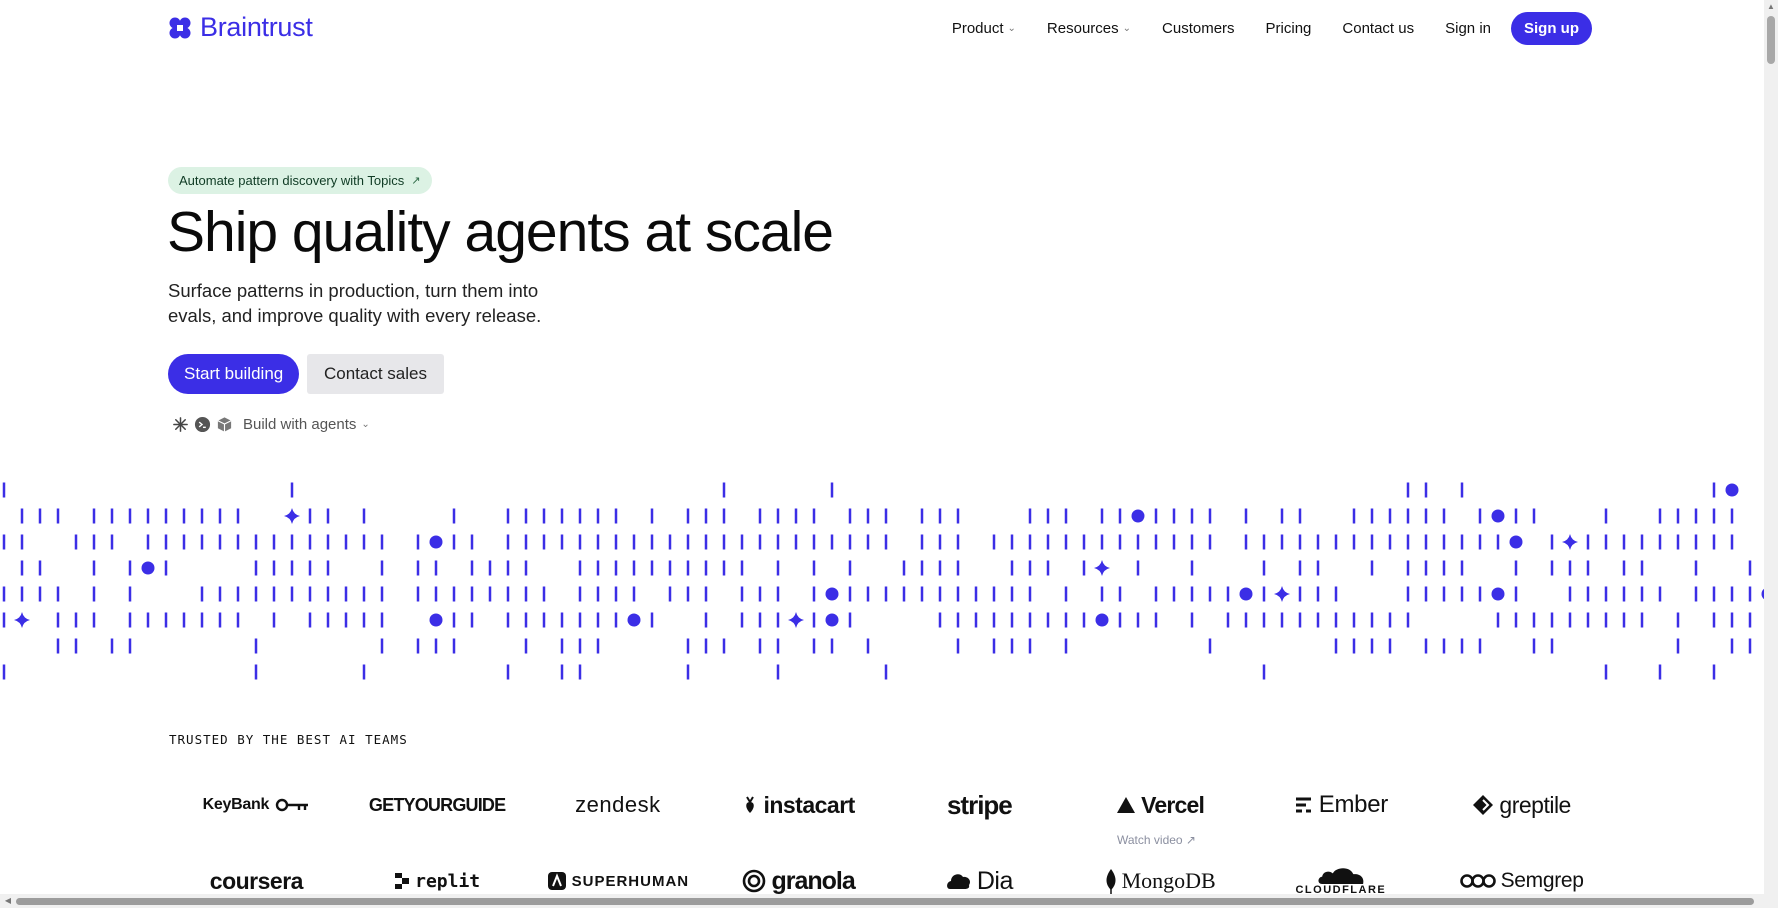 The height and width of the screenshot is (922, 1792). I want to click on scroll-up-arrow-icon: ▲, so click(1771, 7).